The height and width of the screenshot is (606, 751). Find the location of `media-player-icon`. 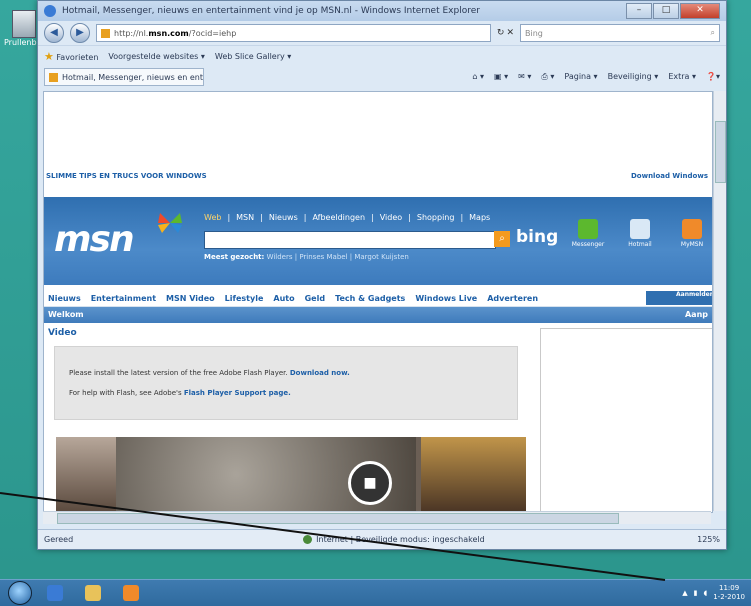

media-player-icon is located at coordinates (131, 593).